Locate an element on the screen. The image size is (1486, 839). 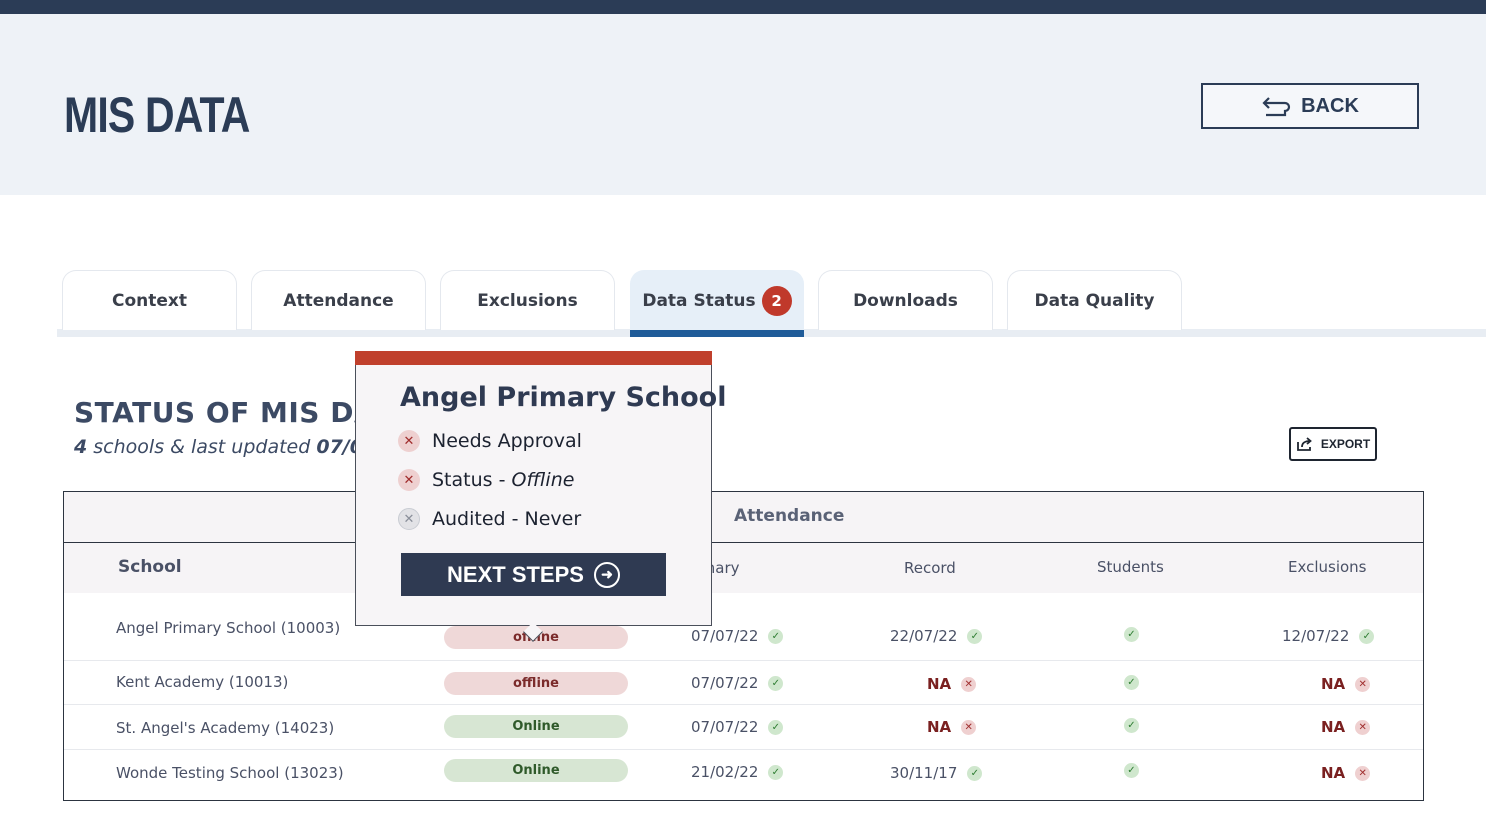
group-label-attendance: Attendance is located at coordinates (789, 516).